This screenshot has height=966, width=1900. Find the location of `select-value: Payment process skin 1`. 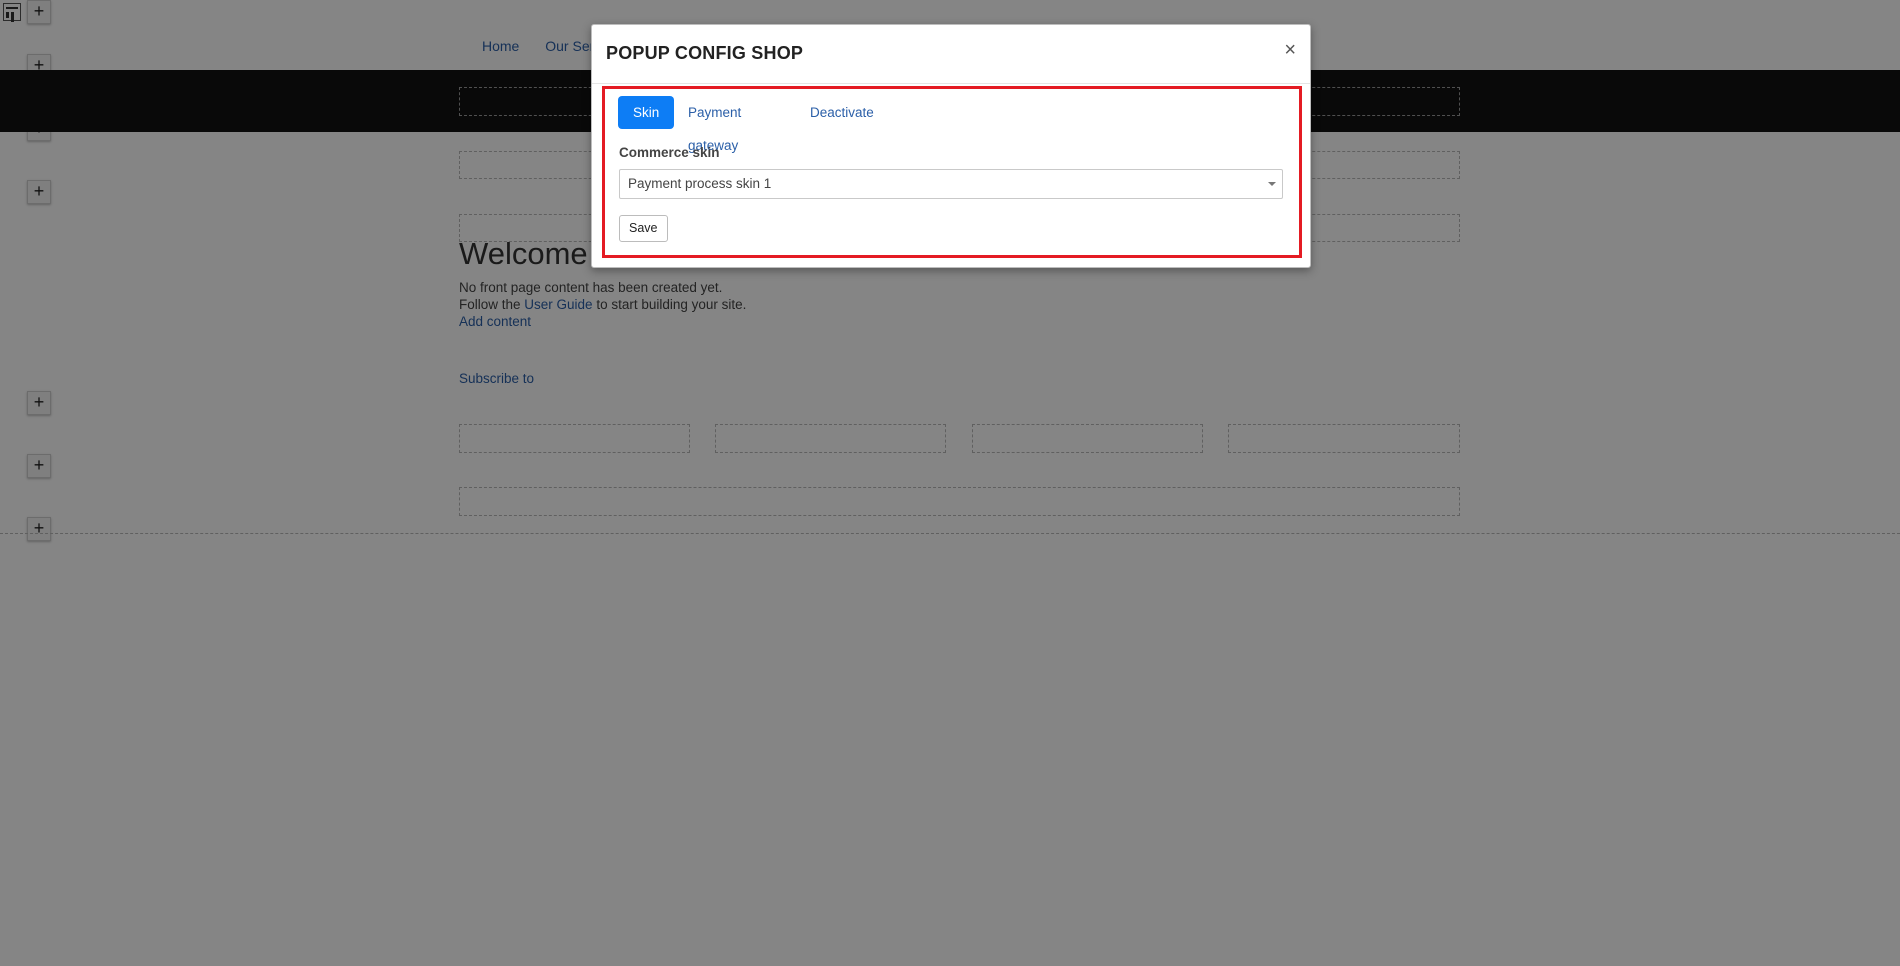

select-value: Payment process skin 1 is located at coordinates (700, 183).